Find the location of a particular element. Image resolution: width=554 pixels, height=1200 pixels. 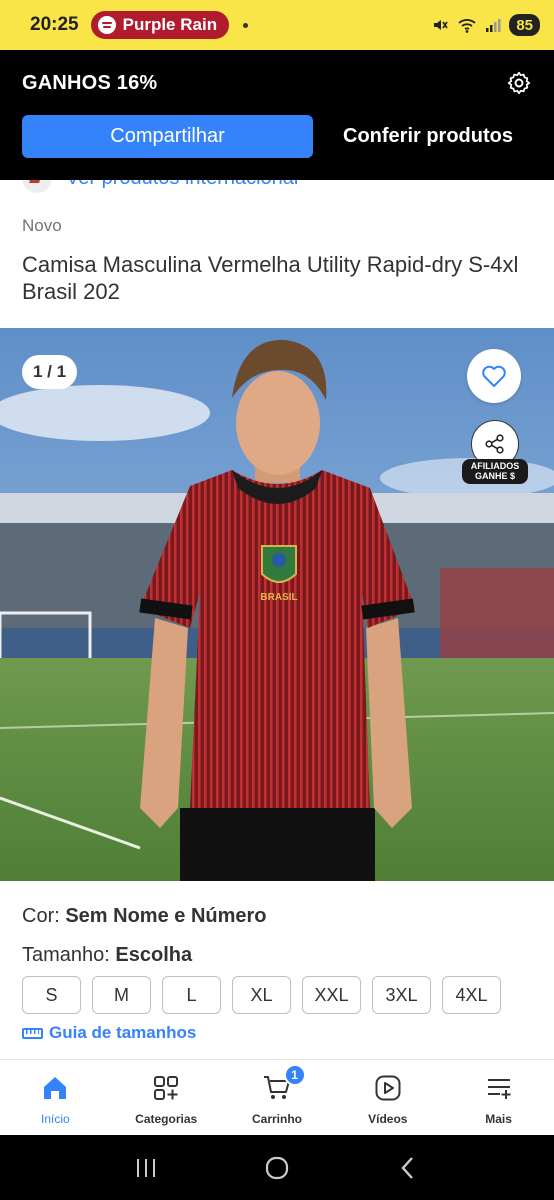

system-navigation-bar is located at coordinates (277, 1167).